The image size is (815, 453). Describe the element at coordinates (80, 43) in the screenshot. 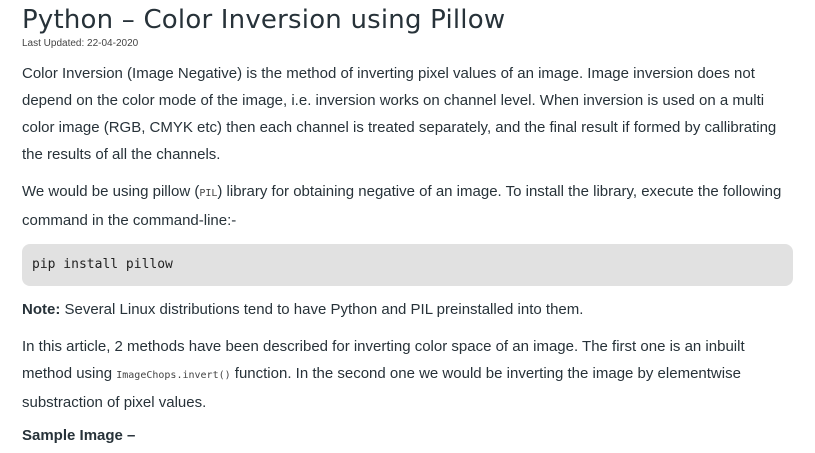

I see `last-updated: Last Updated: 22-04-2020` at that location.